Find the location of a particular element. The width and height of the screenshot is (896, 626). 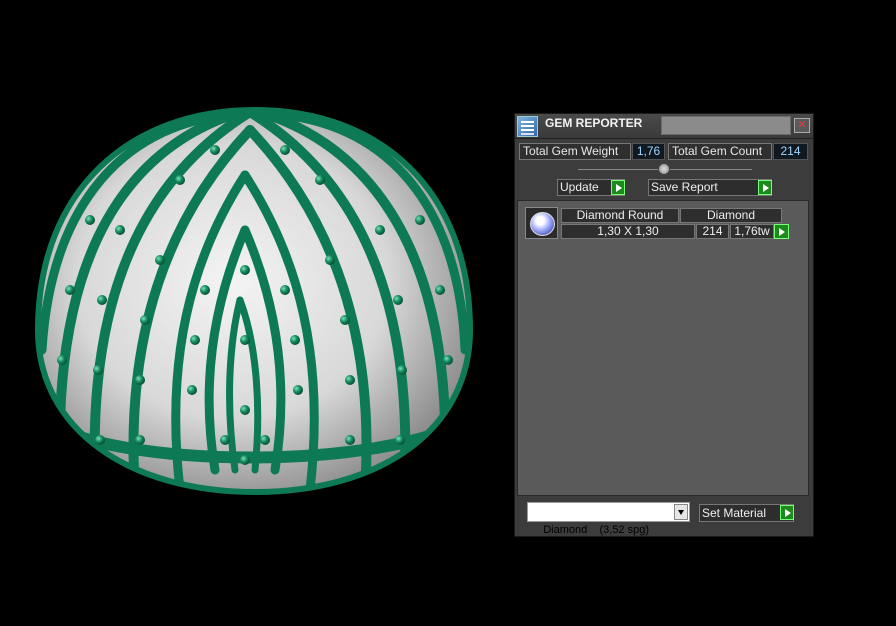

gem-size: 1,30 X 1,30 is located at coordinates (628, 231).